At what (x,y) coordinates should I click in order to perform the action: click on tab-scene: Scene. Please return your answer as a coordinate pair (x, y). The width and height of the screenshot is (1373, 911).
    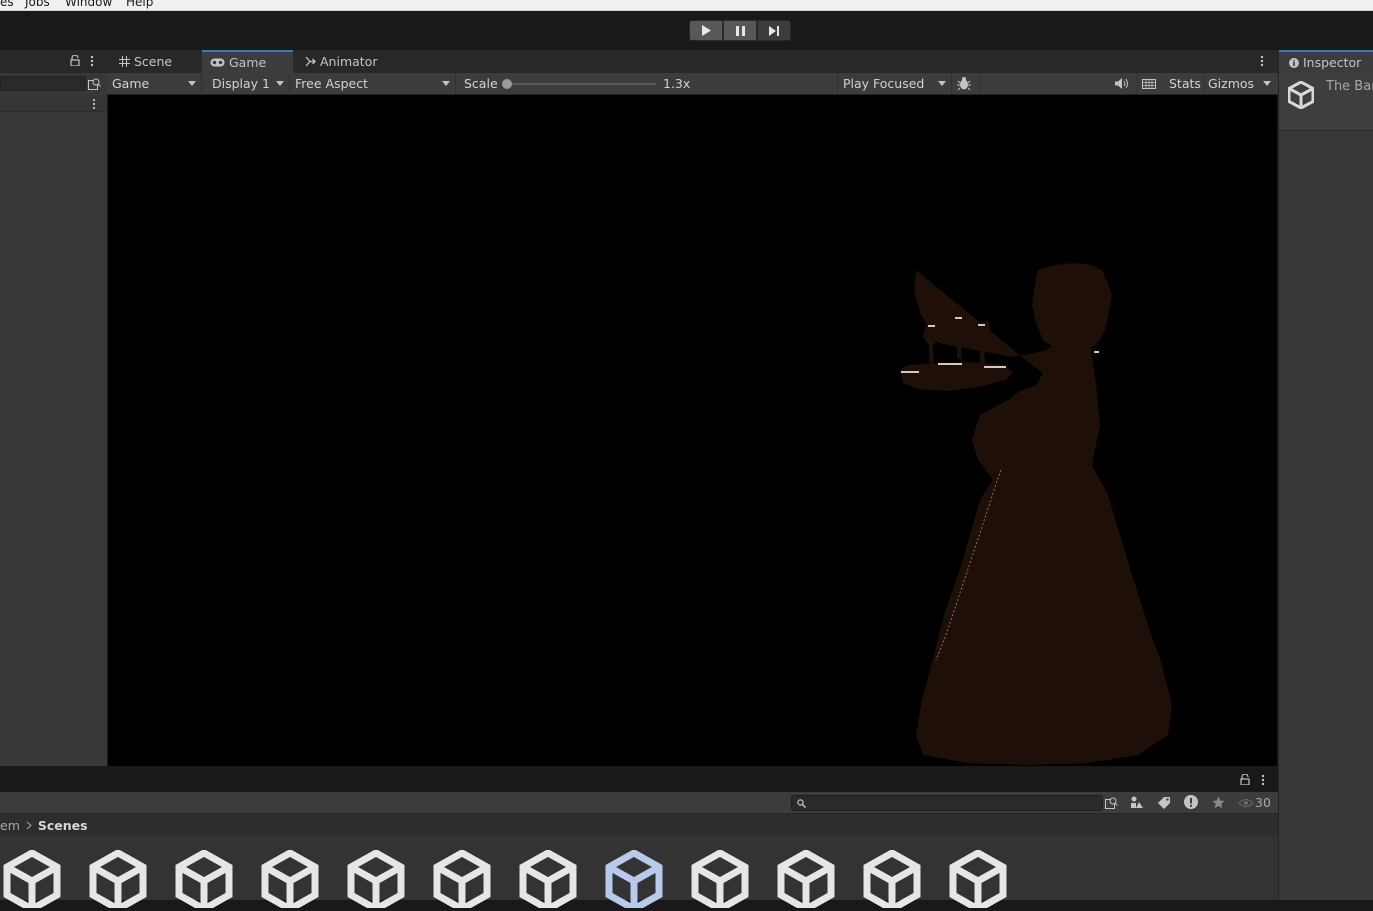
    Looking at the image, I should click on (155, 61).